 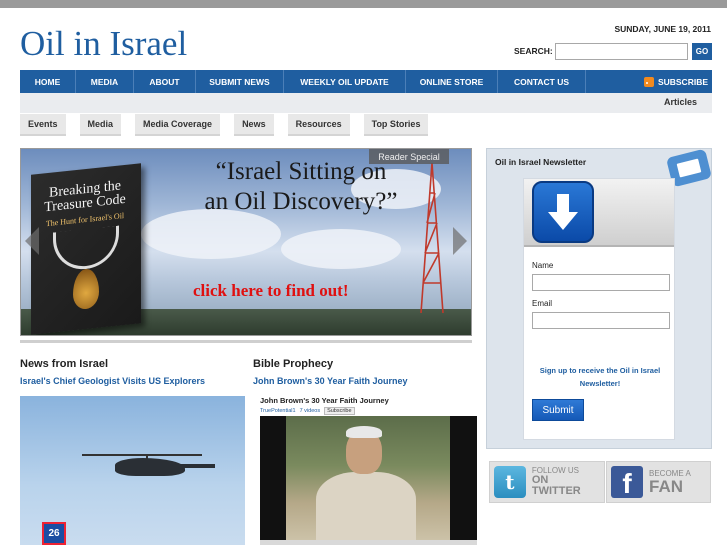 I want to click on subnav-media-coverage: Media Coverage, so click(x=178, y=125).